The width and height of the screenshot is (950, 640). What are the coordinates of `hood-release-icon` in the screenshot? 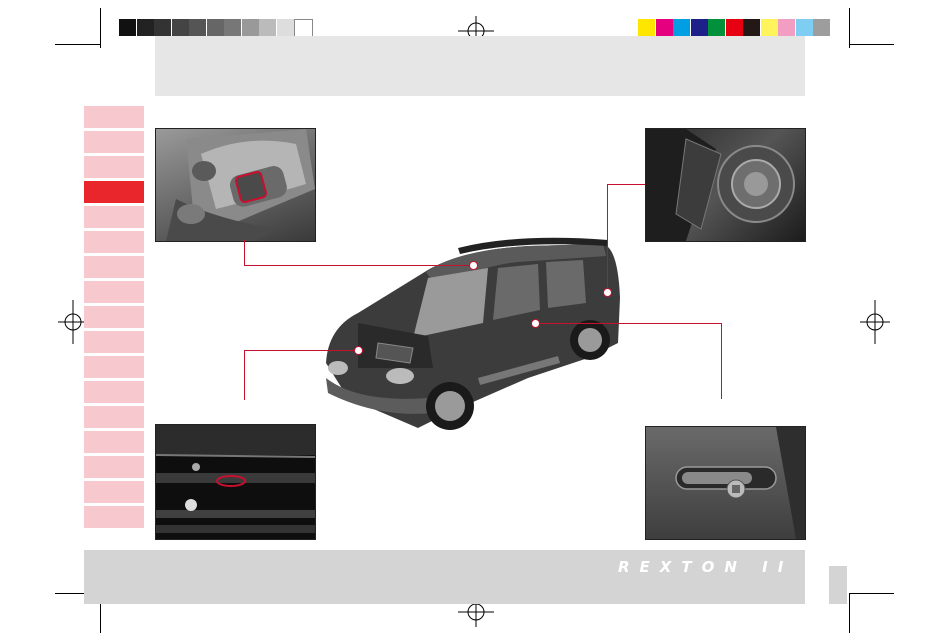 It's located at (235, 479).